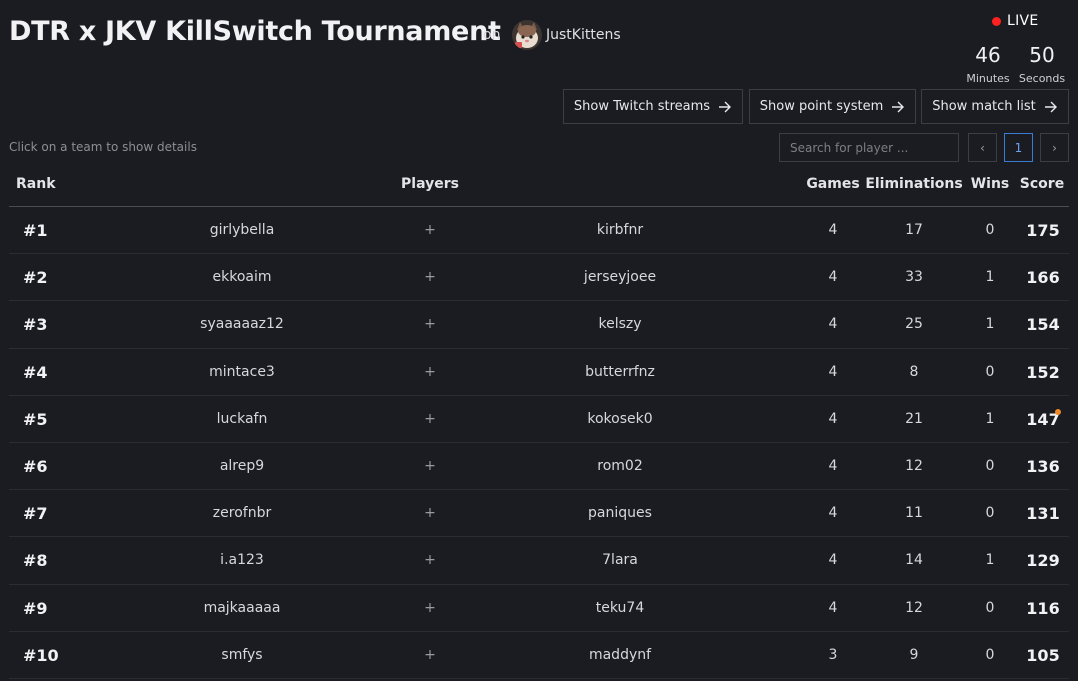 Image resolution: width=1078 pixels, height=681 pixels. I want to click on minutes-value: 46, so click(988, 55).